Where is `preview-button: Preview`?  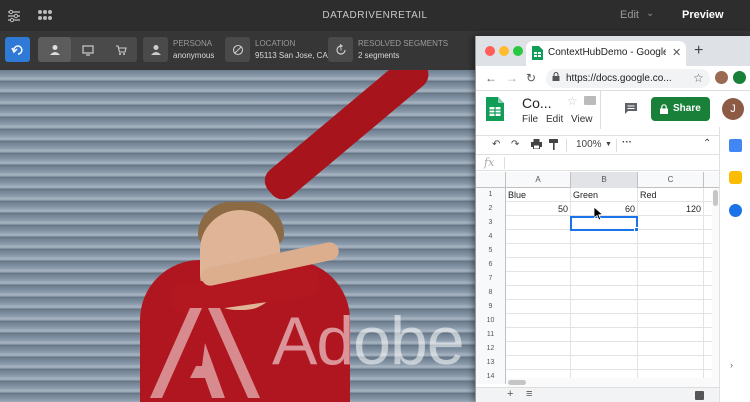 preview-button: Preview is located at coordinates (703, 15).